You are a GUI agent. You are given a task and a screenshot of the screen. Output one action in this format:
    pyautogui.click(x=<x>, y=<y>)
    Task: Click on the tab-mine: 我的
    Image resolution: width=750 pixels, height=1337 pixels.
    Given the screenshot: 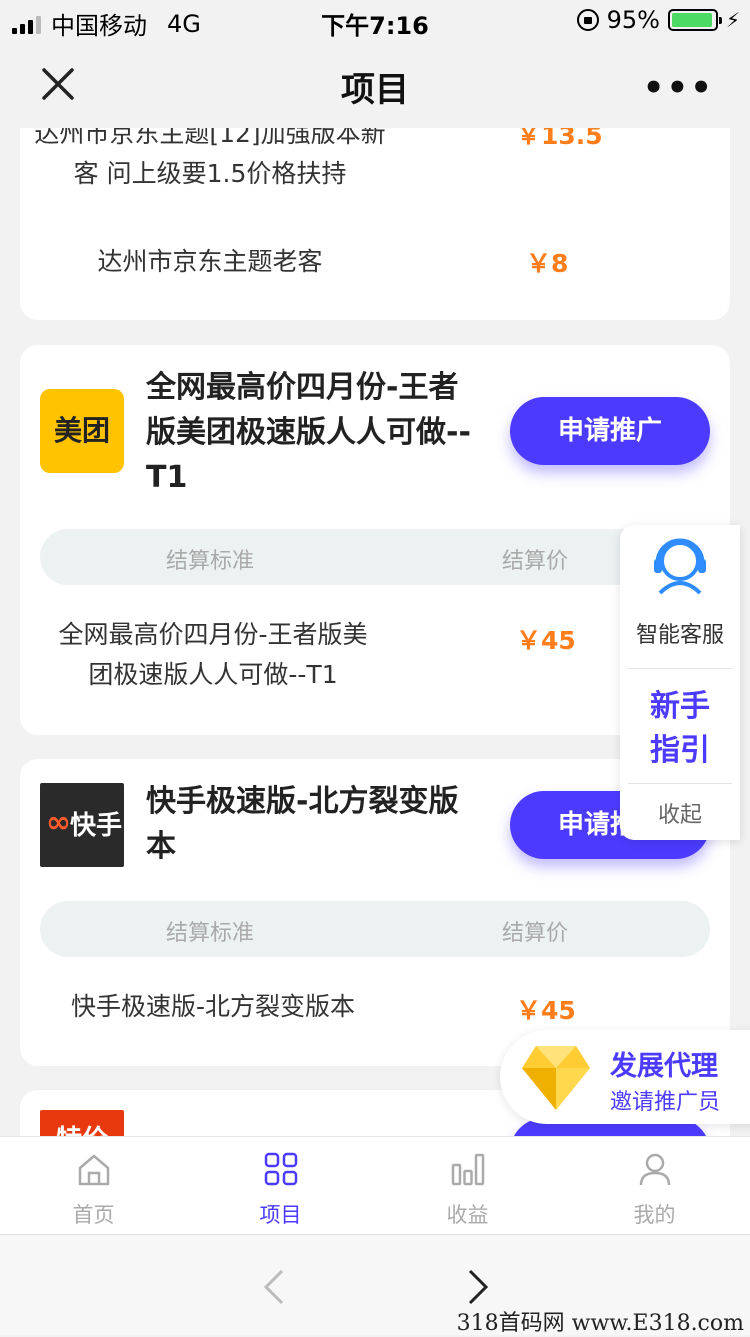 What is the action you would take?
    pyautogui.click(x=654, y=1186)
    